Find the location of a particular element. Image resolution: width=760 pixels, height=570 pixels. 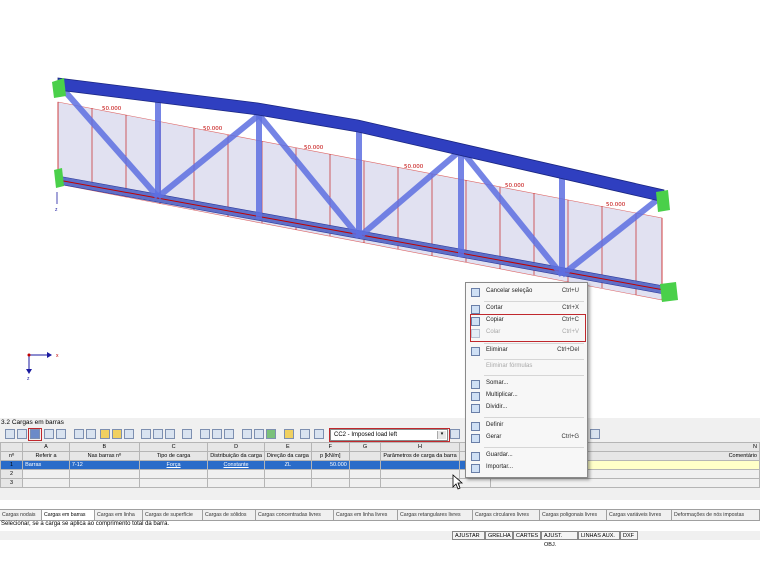

cartes-button: CARTES is located at coordinates (527, 535).